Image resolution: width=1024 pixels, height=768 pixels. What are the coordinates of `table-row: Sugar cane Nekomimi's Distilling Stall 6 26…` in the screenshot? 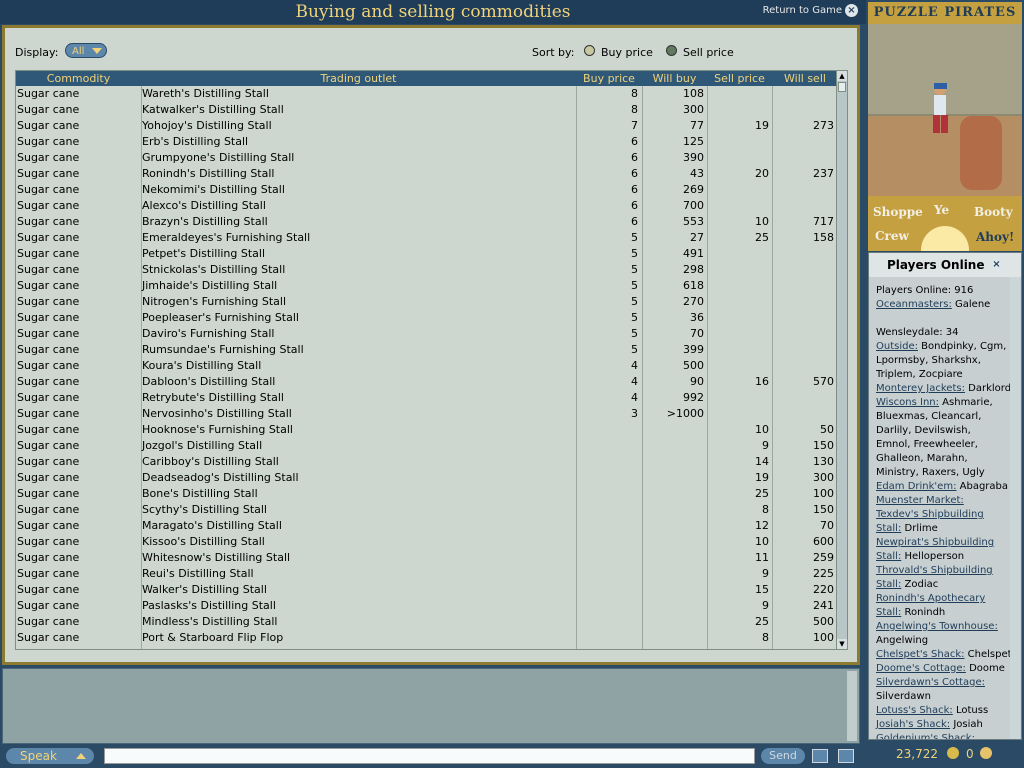 It's located at (427, 190).